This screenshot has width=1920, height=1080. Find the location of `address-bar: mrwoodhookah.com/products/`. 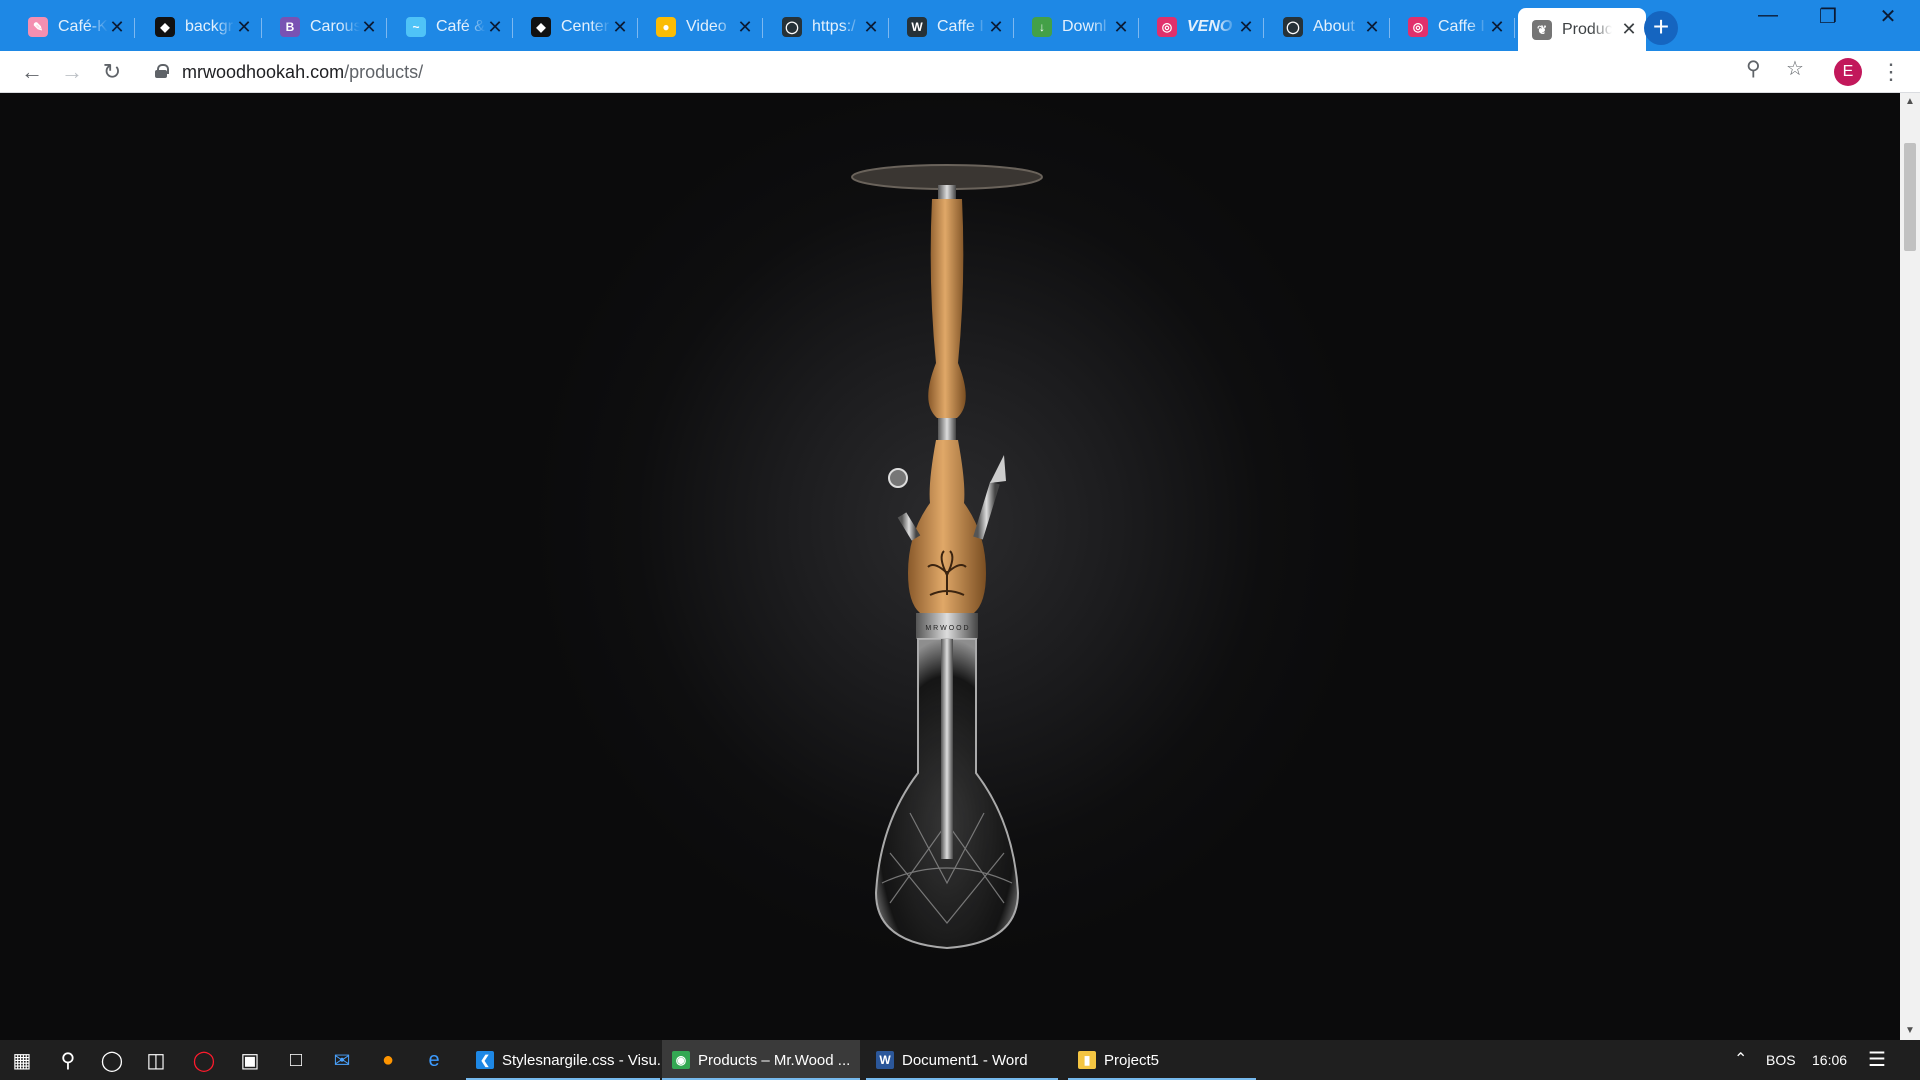

address-bar: mrwoodhookah.com/products/ is located at coordinates (963, 72).